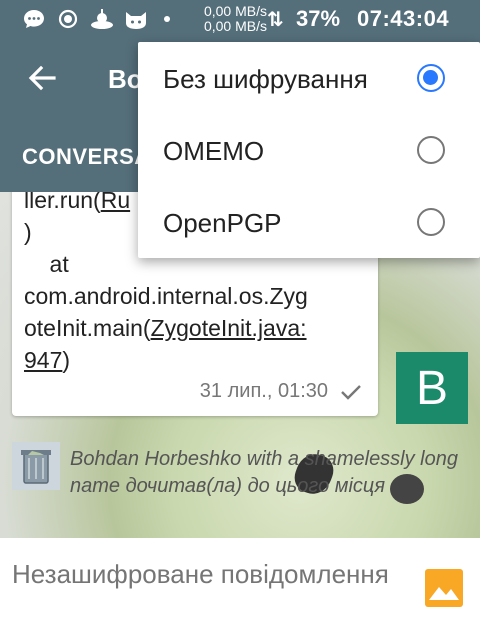 The image size is (480, 640). I want to click on data-arrows-icon: ⇅, so click(275, 20).